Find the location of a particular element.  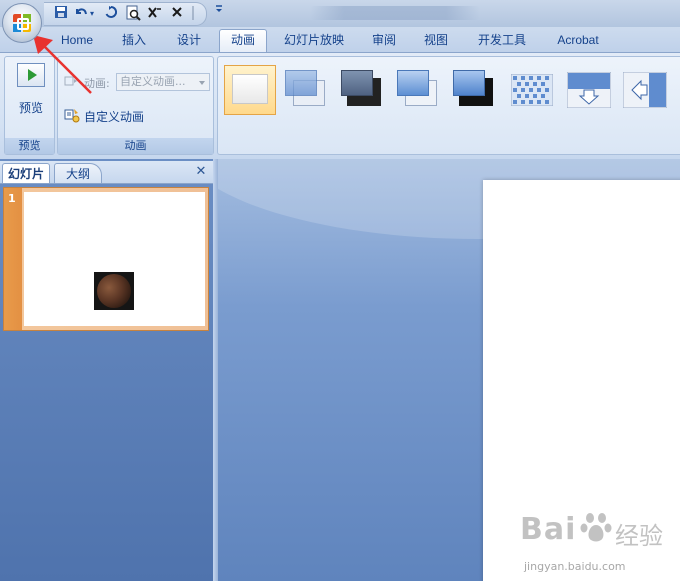

undo-dropdown-icon: ▾ is located at coordinates (92, 14).